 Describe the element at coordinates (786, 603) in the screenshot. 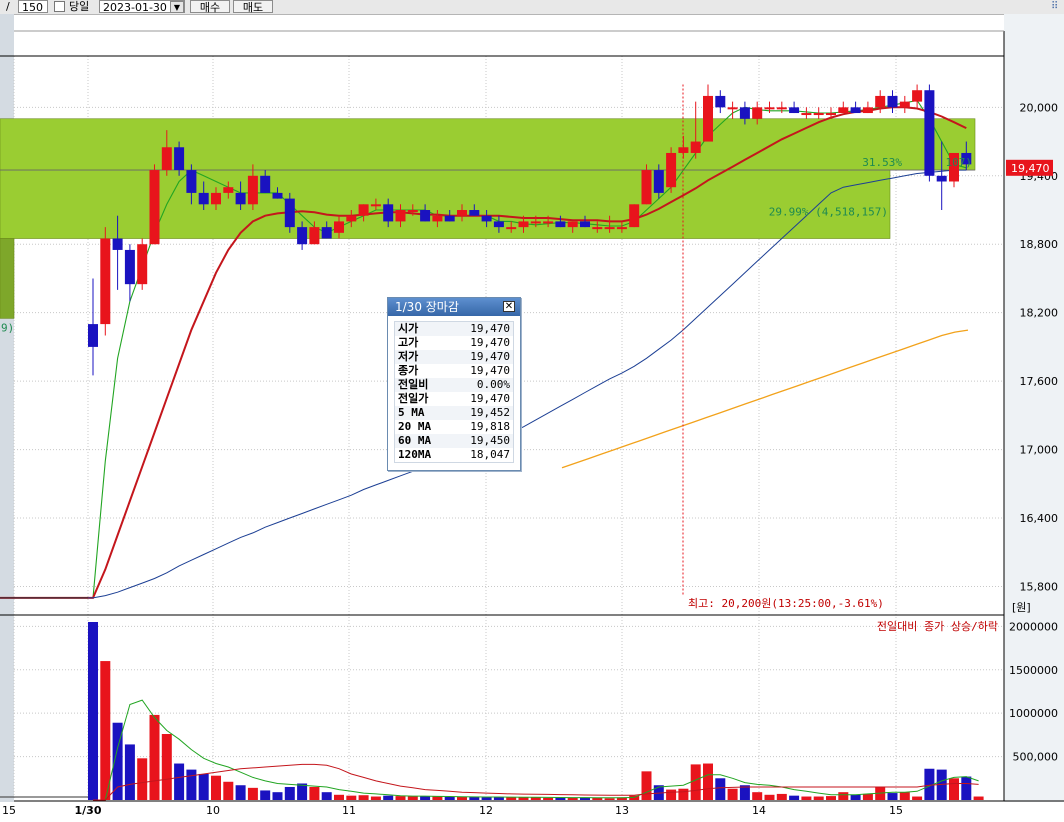

I see `high-label: 최고: 20,200원(13:25:00,-3.61%)` at that location.